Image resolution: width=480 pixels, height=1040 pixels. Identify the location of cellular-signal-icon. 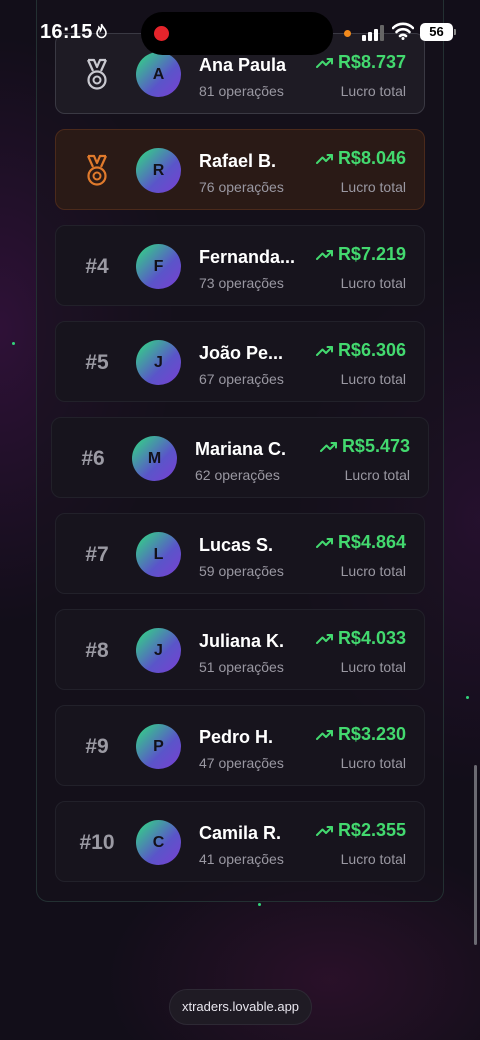
(374, 33).